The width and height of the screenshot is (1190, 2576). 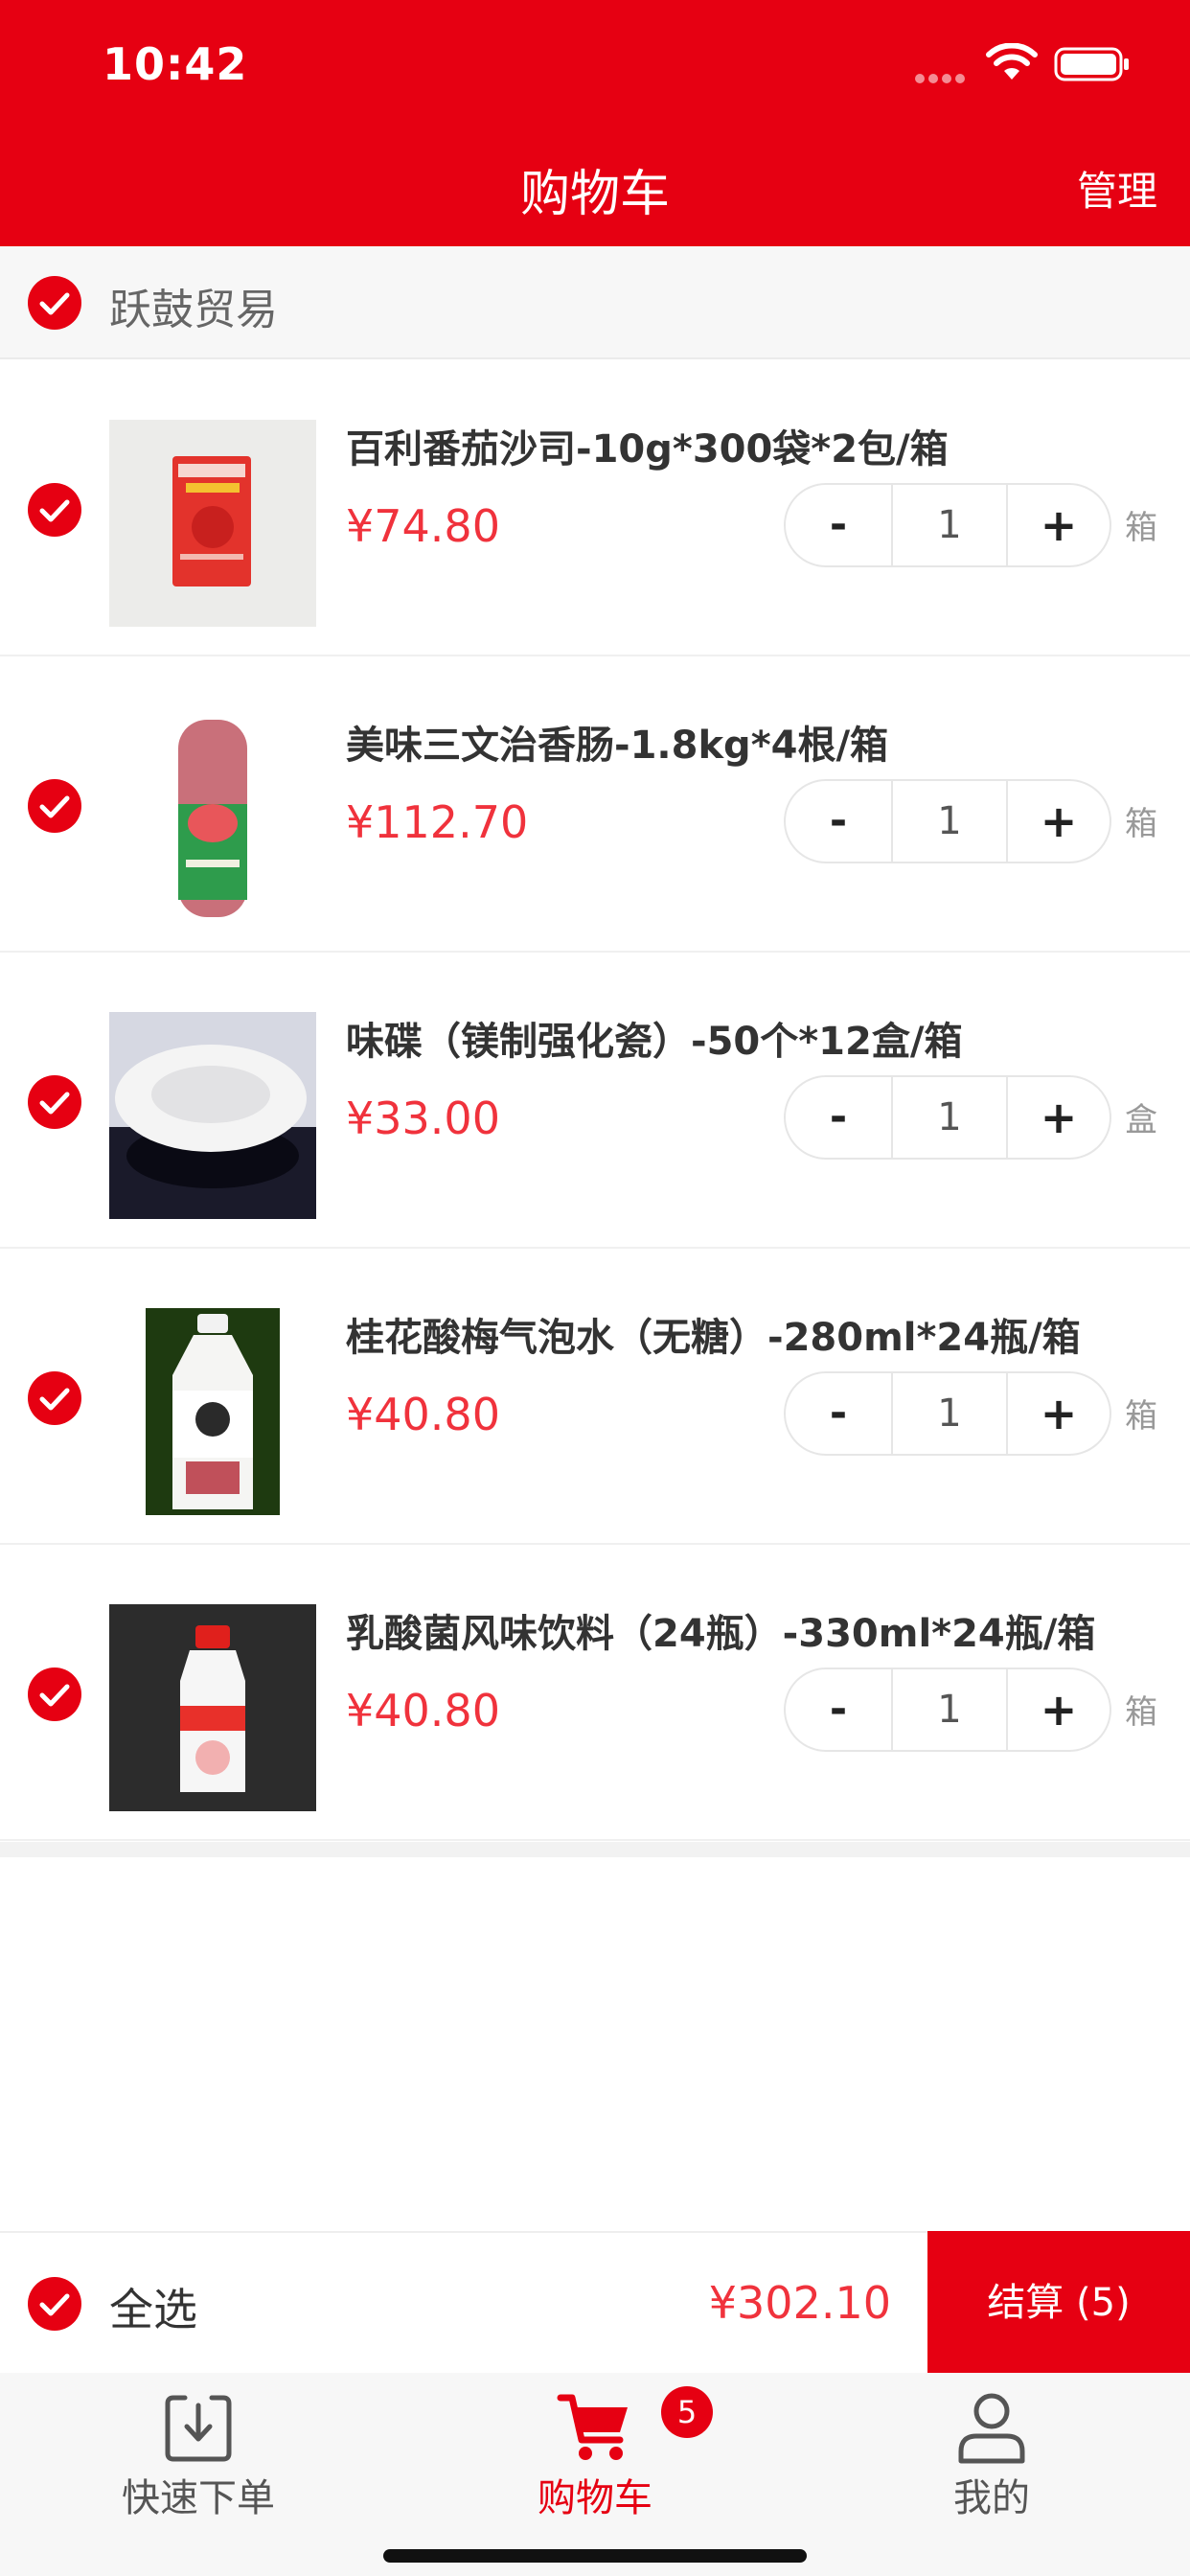 I want to click on tab-cart: 购物车, so click(x=595, y=2449).